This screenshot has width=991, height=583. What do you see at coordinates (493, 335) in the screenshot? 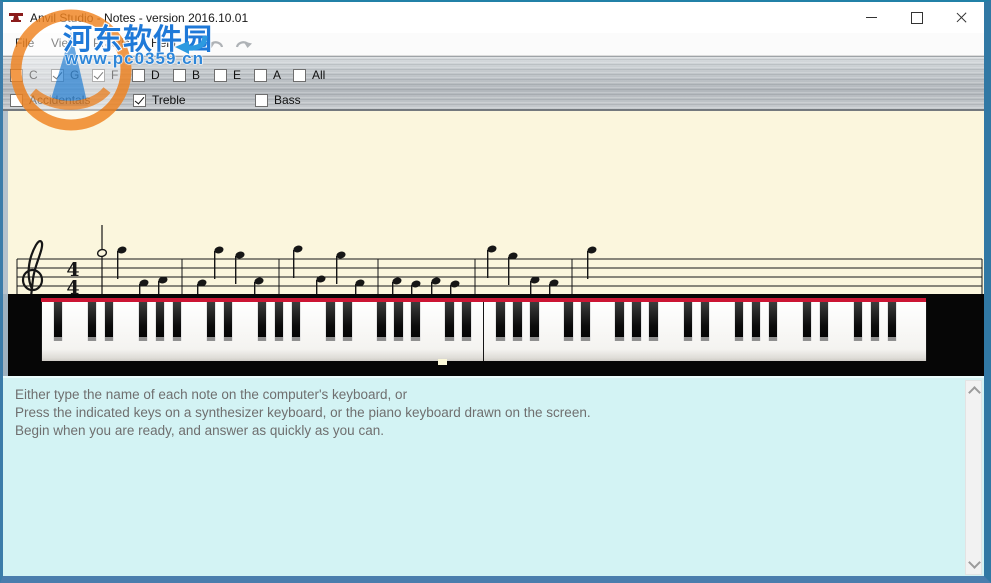
I see `piano-keyboard` at bounding box center [493, 335].